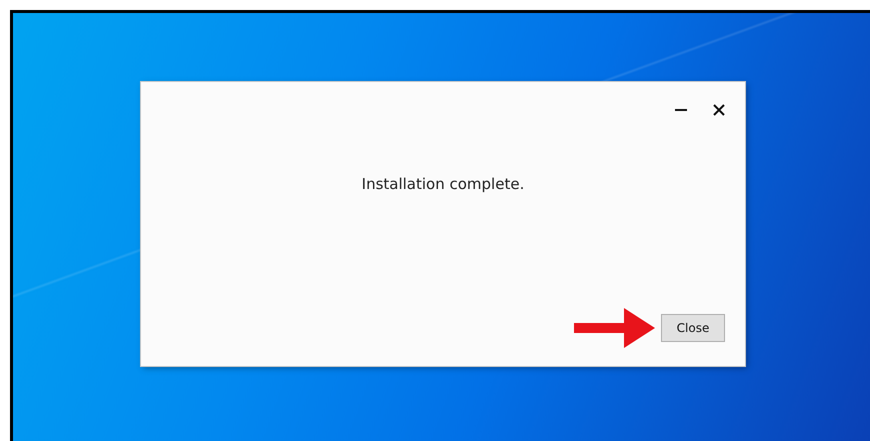  Describe the element at coordinates (719, 110) in the screenshot. I see `close-icon` at that location.